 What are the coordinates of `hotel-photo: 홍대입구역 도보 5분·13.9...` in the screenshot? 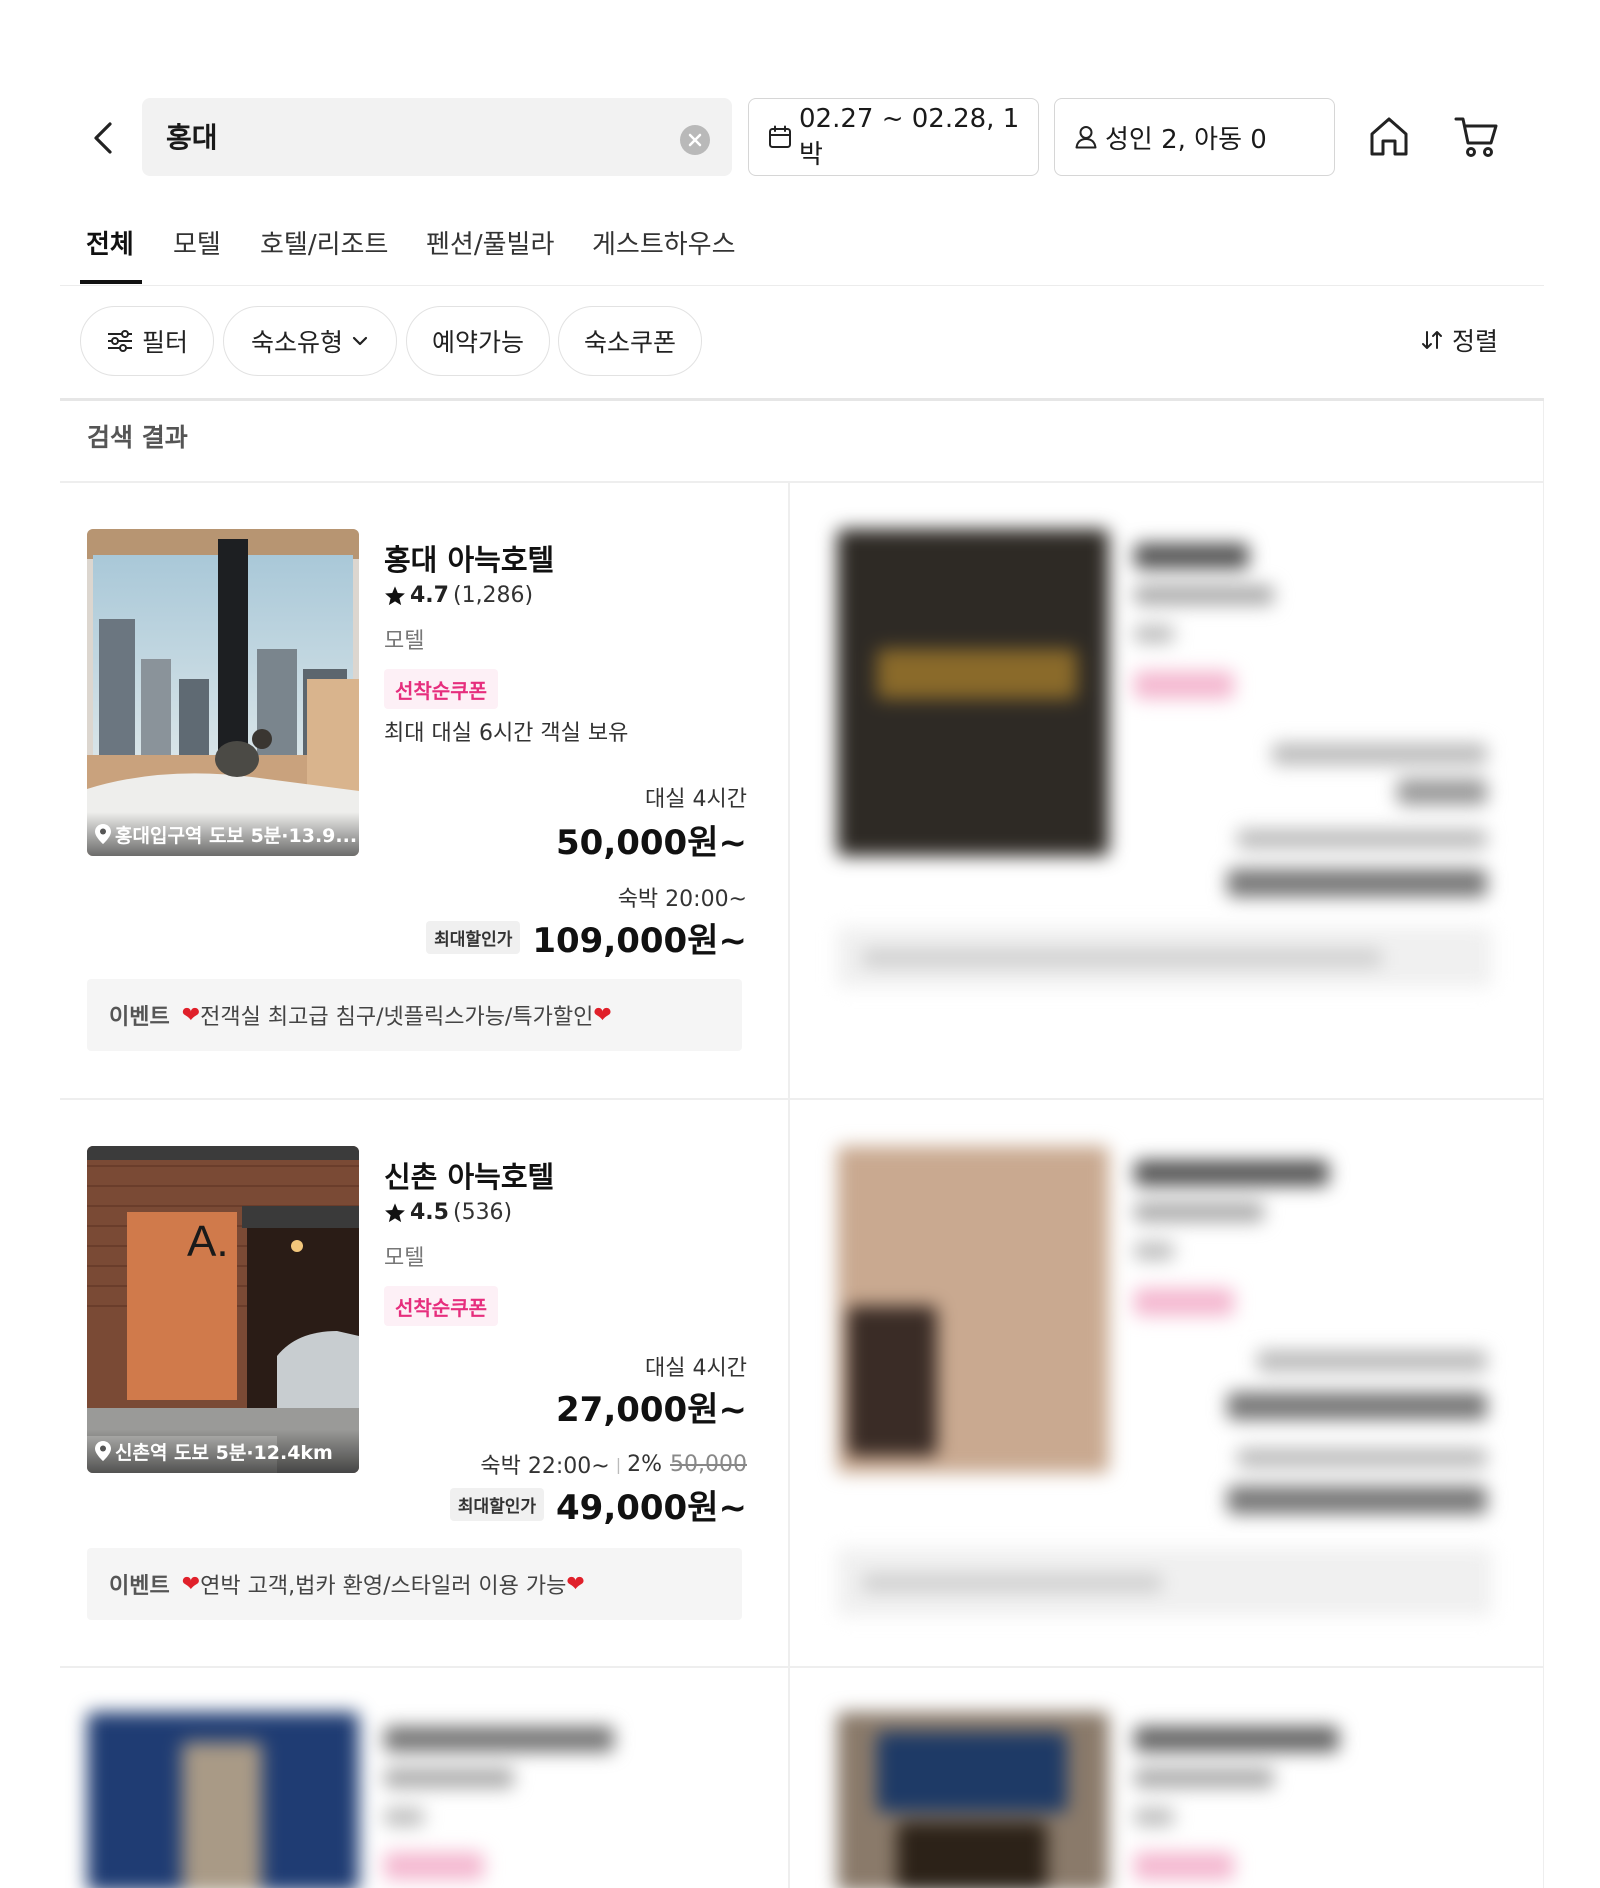 It's located at (223, 692).